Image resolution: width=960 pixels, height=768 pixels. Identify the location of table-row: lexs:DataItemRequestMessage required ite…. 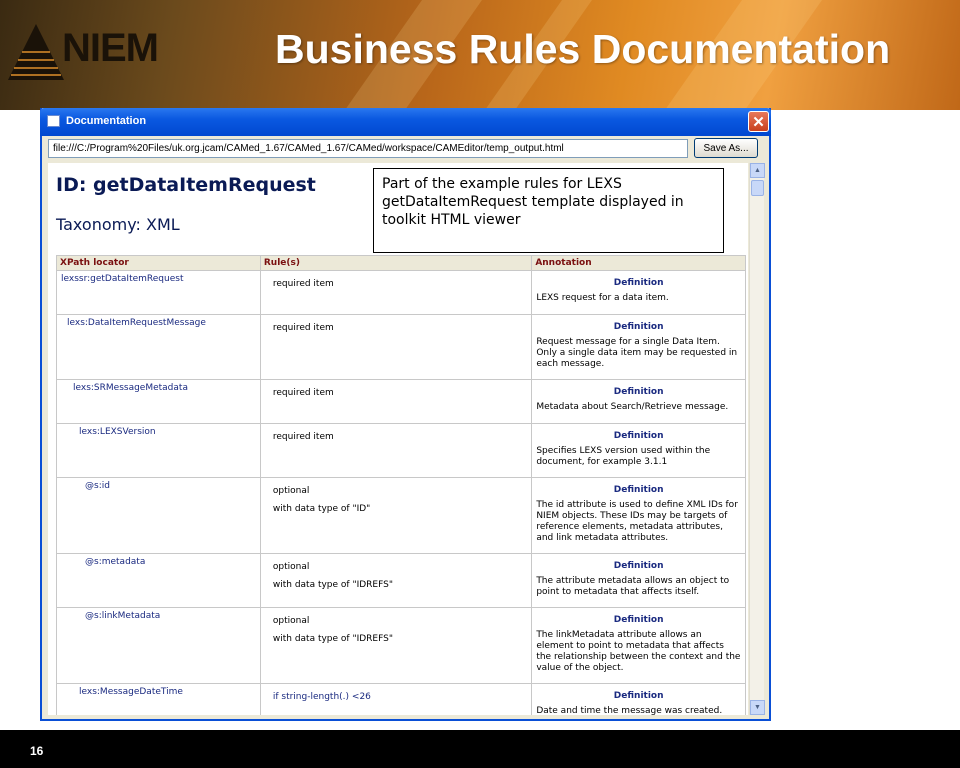
(401, 347).